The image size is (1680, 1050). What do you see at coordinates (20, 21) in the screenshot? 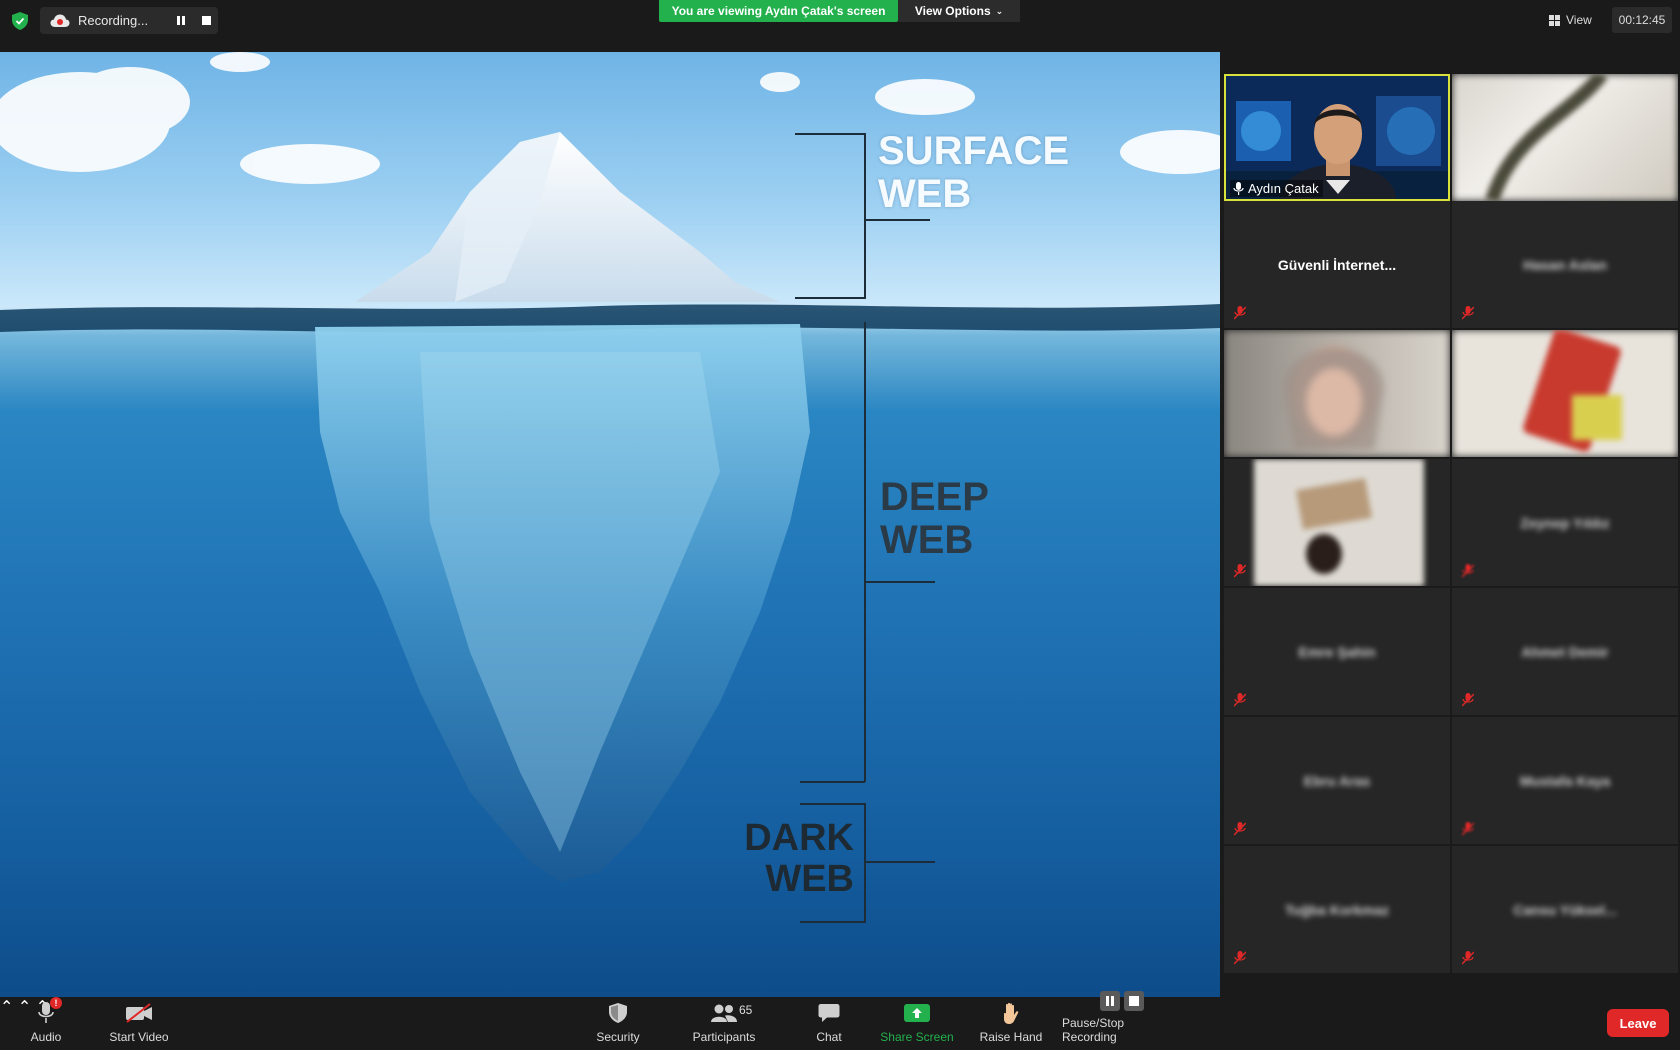
I see `shield-check-icon` at bounding box center [20, 21].